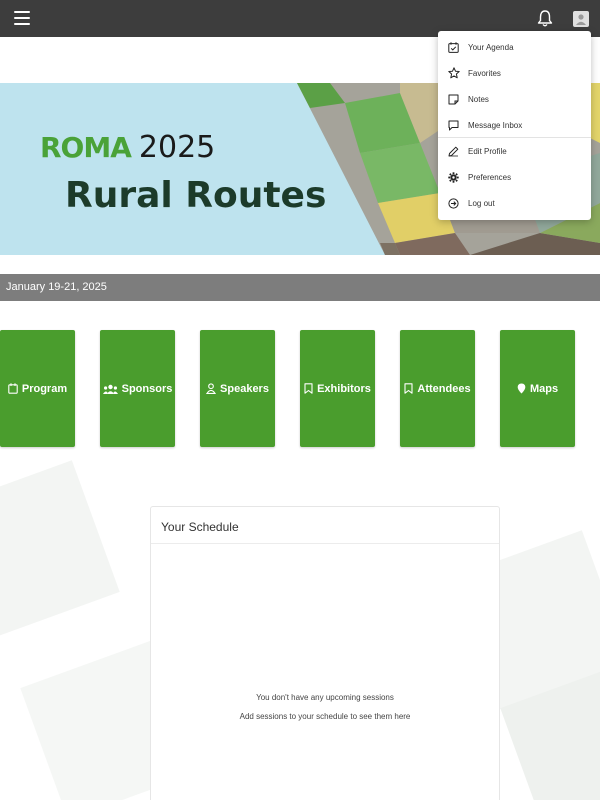 Image resolution: width=600 pixels, height=800 pixels. What do you see at coordinates (325, 697) in the screenshot?
I see `schedule-empty-message: You don't have any upcoming sessions` at bounding box center [325, 697].